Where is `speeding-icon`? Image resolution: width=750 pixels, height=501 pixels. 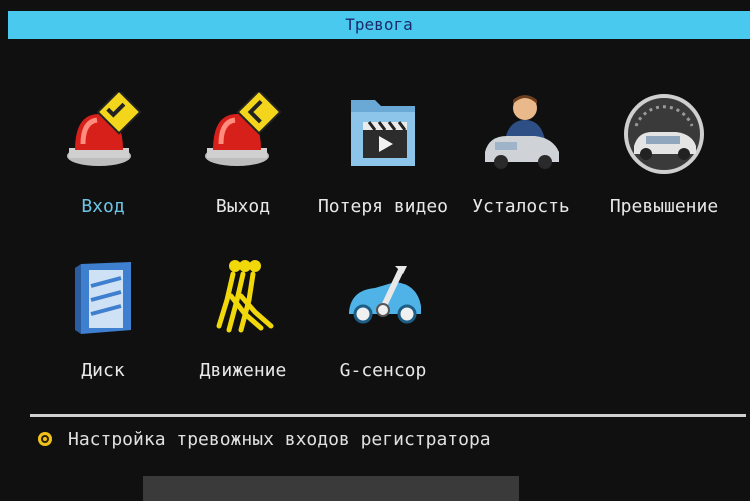
speeding-icon is located at coordinates (664, 134).